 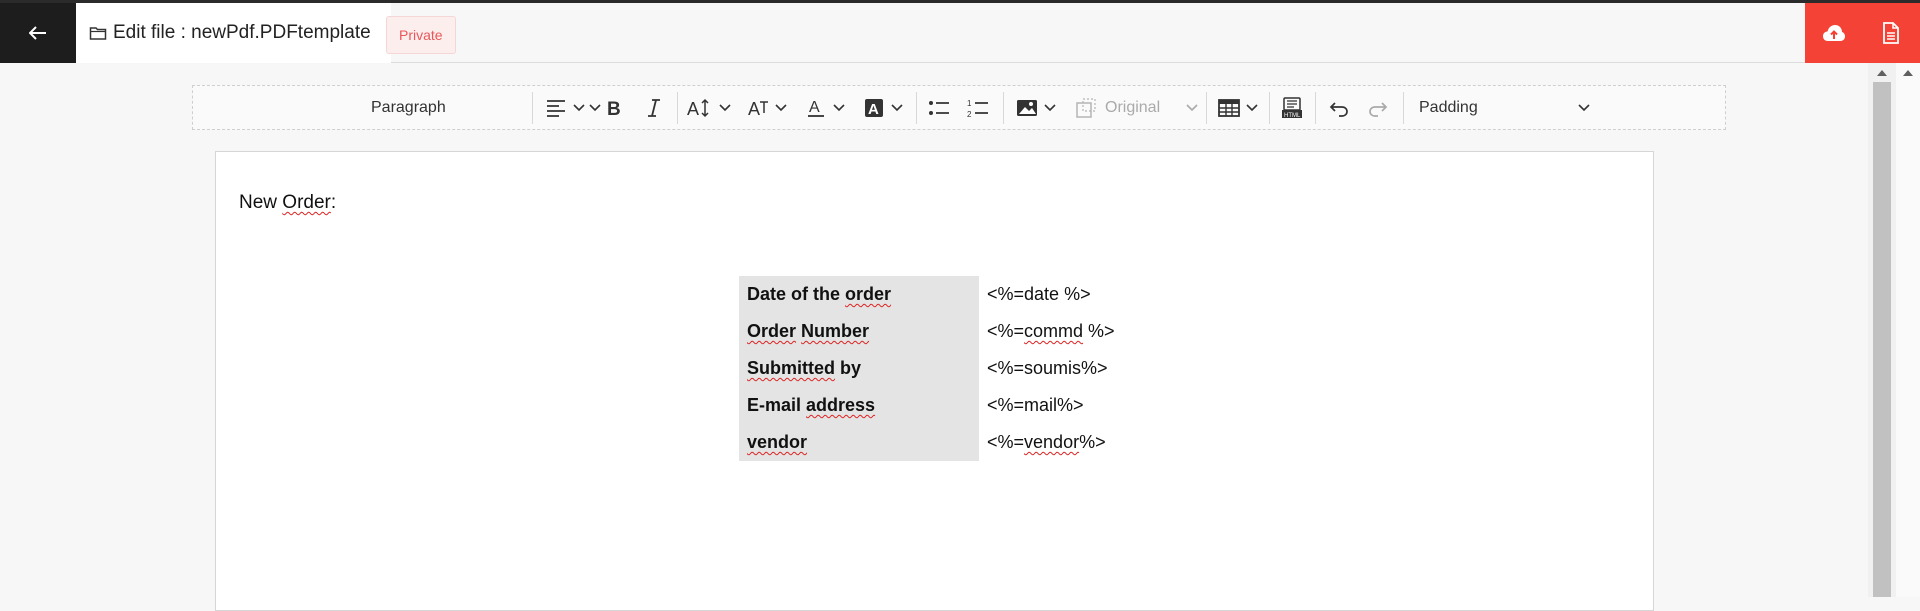 I want to click on field-label-text: by, so click(x=848, y=368).